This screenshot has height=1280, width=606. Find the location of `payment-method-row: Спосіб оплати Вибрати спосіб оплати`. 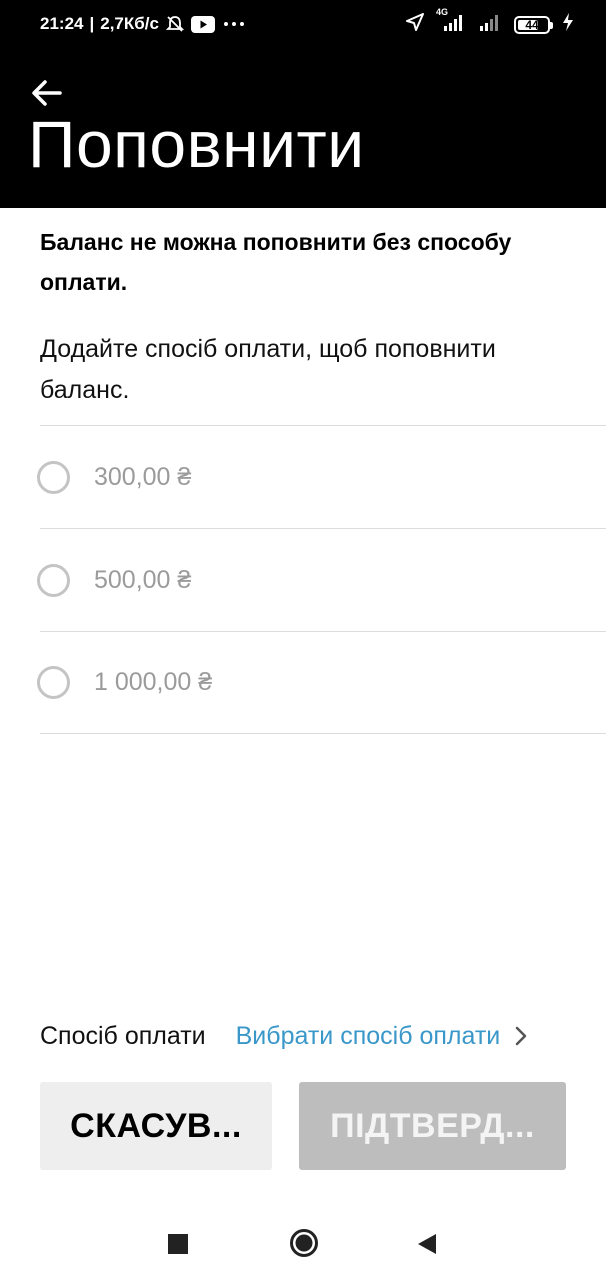

payment-method-row: Спосіб оплати Вибрати спосіб оплати is located at coordinates (305, 1036).